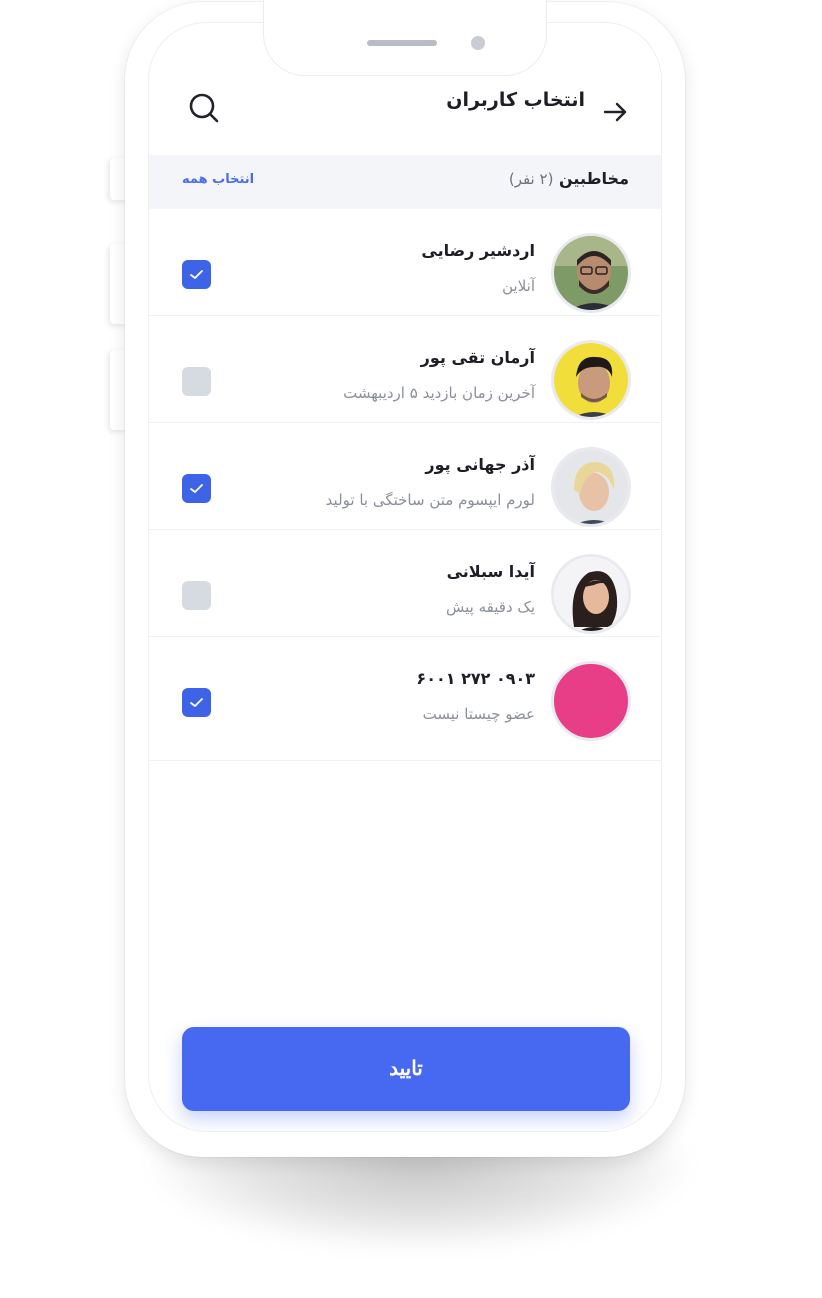 The image size is (822, 1298). What do you see at coordinates (405, 38) in the screenshot?
I see `phone-notch` at bounding box center [405, 38].